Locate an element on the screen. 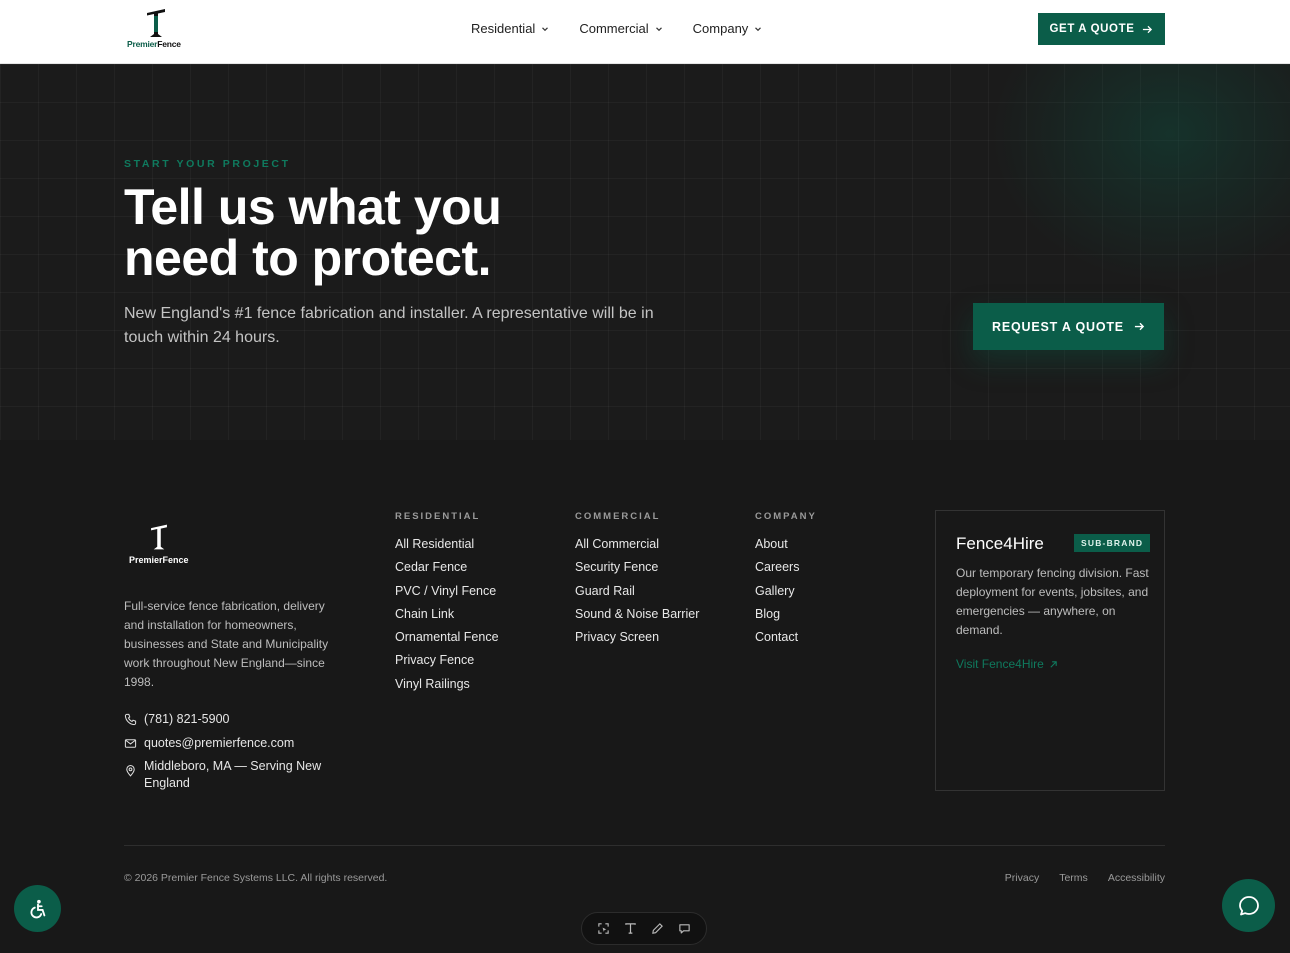 This screenshot has width=1290, height=953. card-title: Fence4Hire is located at coordinates (1000, 543).